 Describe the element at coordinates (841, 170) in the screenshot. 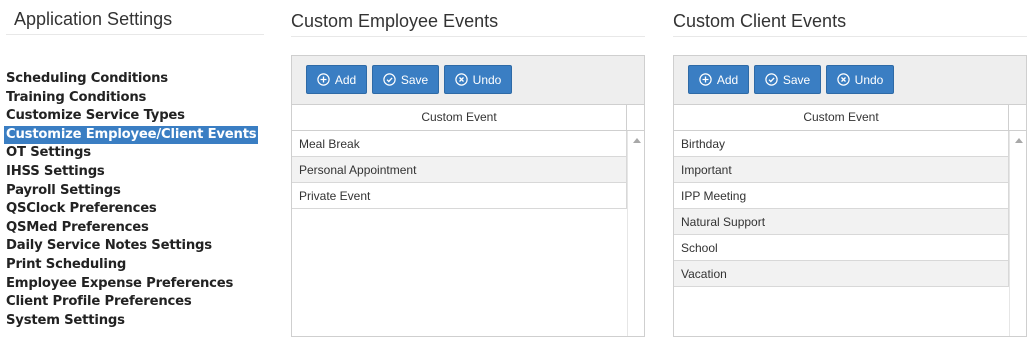

I see `table-row: Important` at that location.